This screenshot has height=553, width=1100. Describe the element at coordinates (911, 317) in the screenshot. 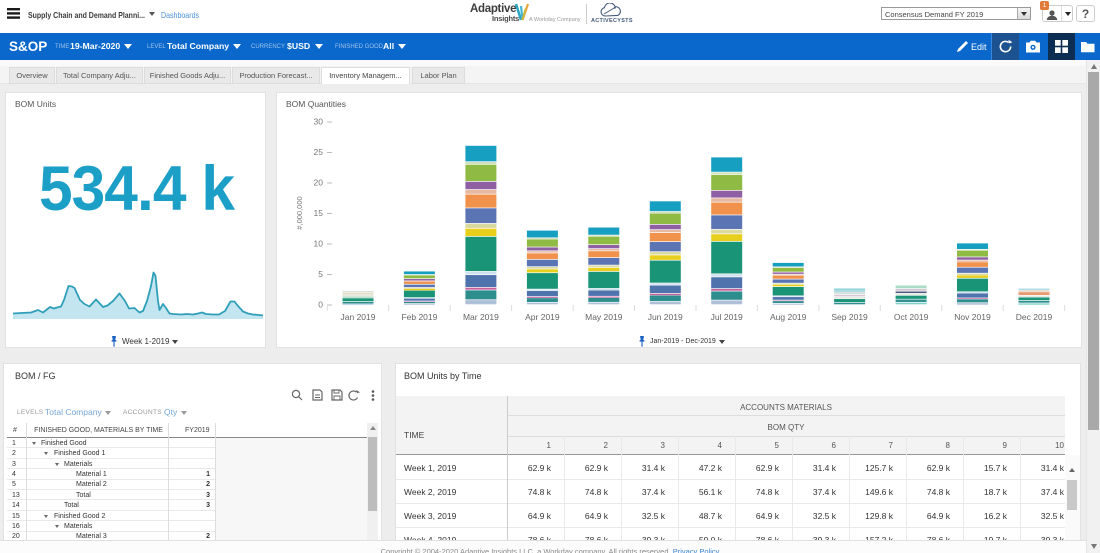

I see `svg-text: Oct 2019` at that location.